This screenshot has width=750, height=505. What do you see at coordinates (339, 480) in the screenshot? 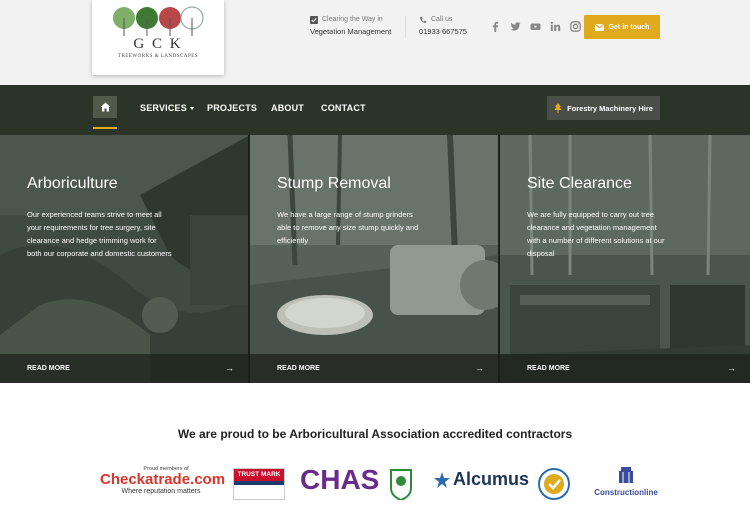
I see `chas-logo: CHAS` at bounding box center [339, 480].